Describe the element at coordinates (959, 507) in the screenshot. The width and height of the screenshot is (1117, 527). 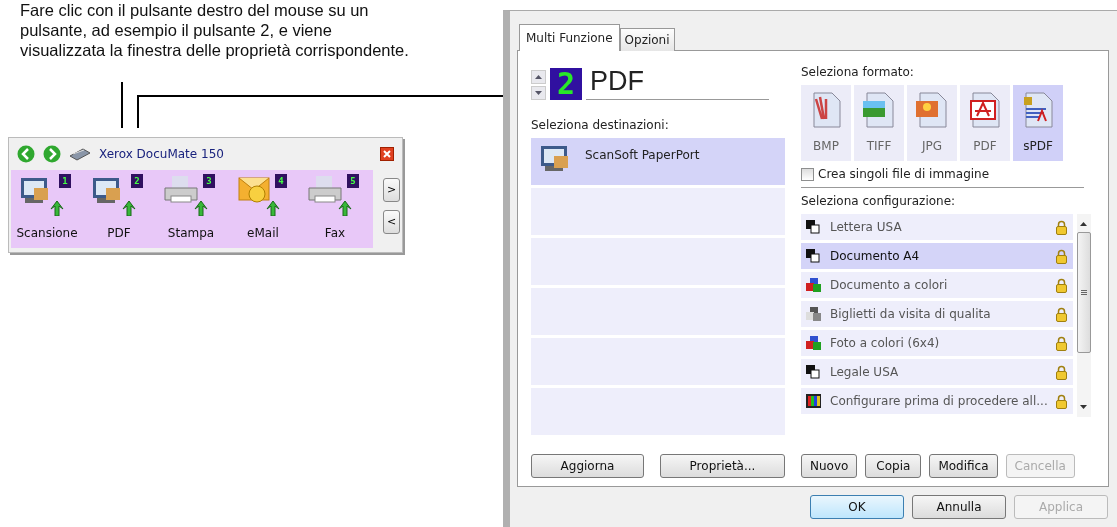
I see `dialog-button: Annulla` at that location.